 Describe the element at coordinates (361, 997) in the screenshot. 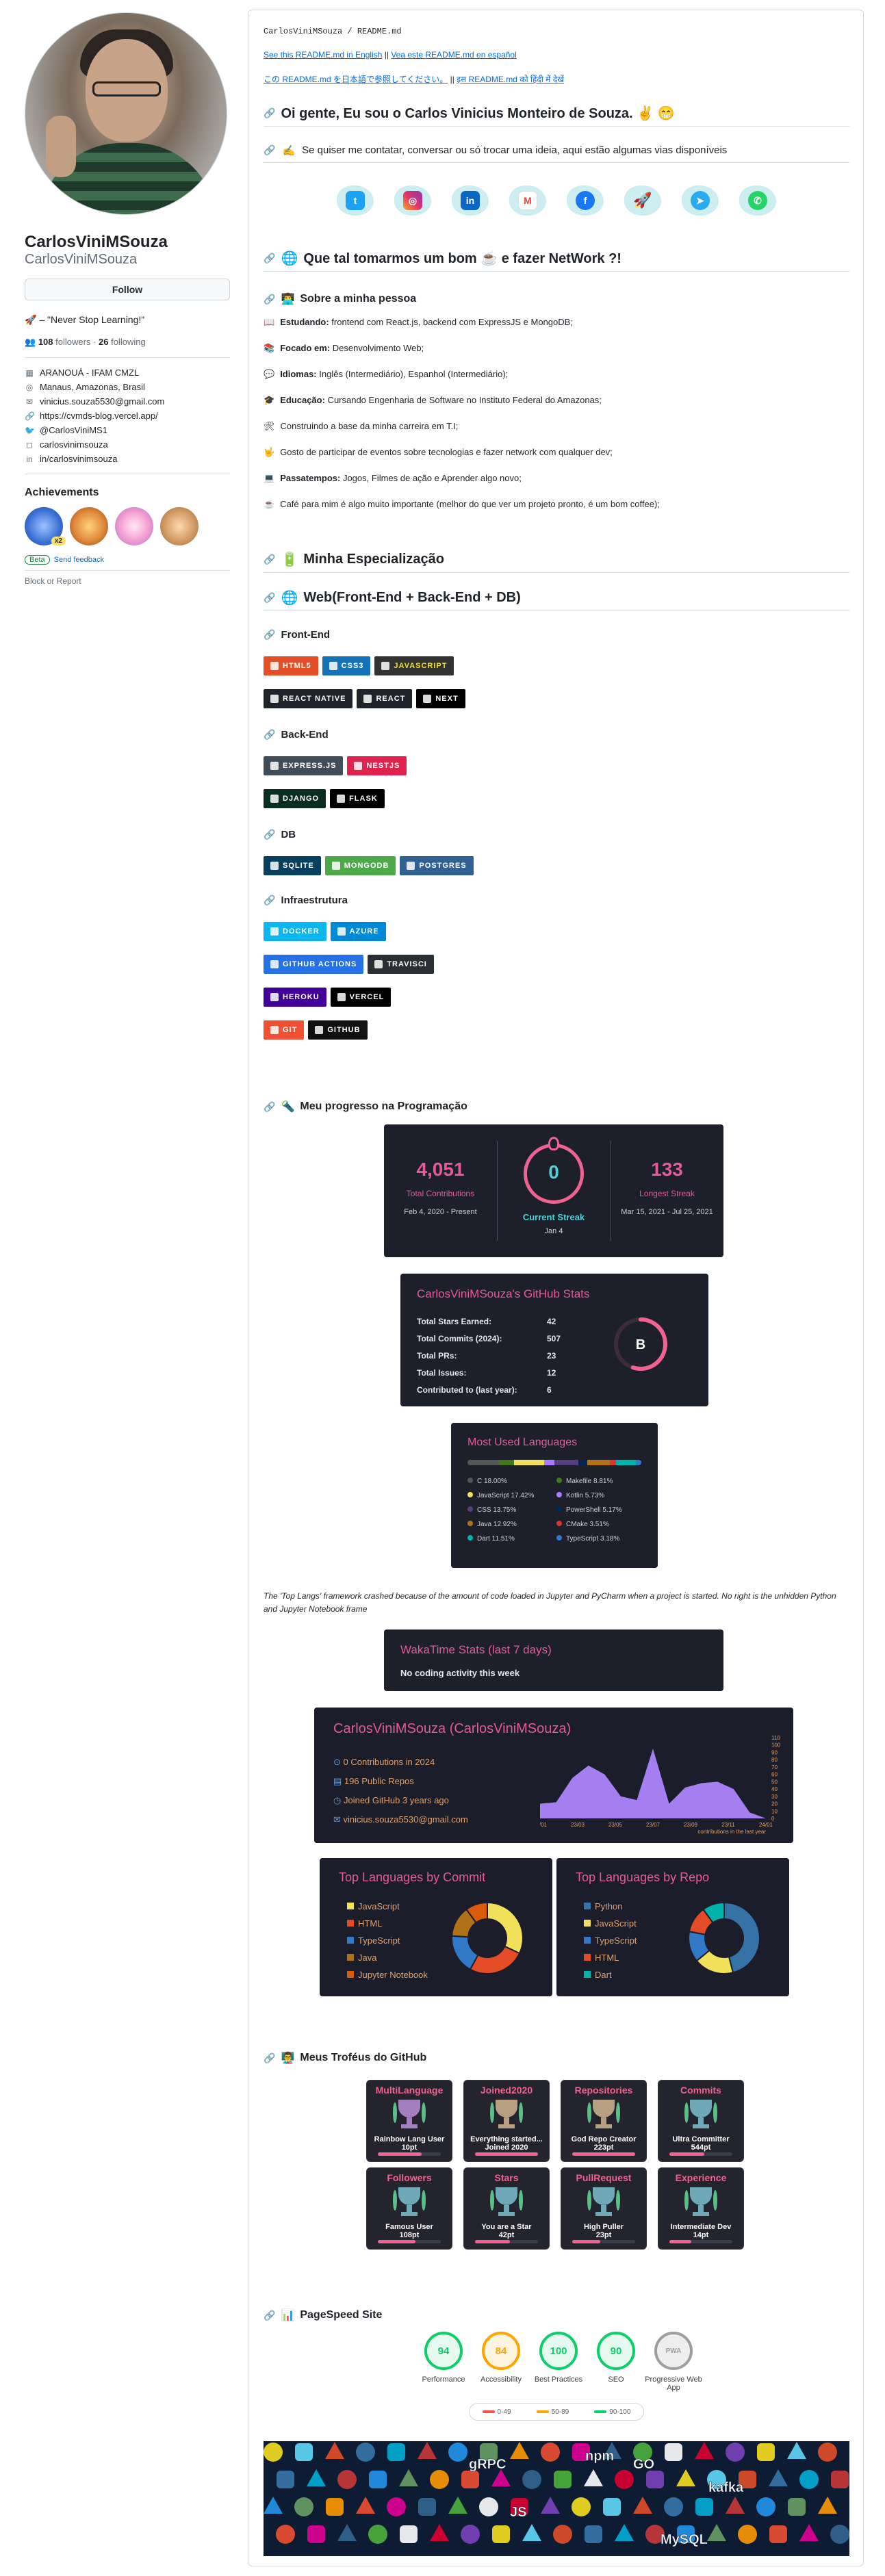

I see `badge-vercel: VERCEL` at that location.